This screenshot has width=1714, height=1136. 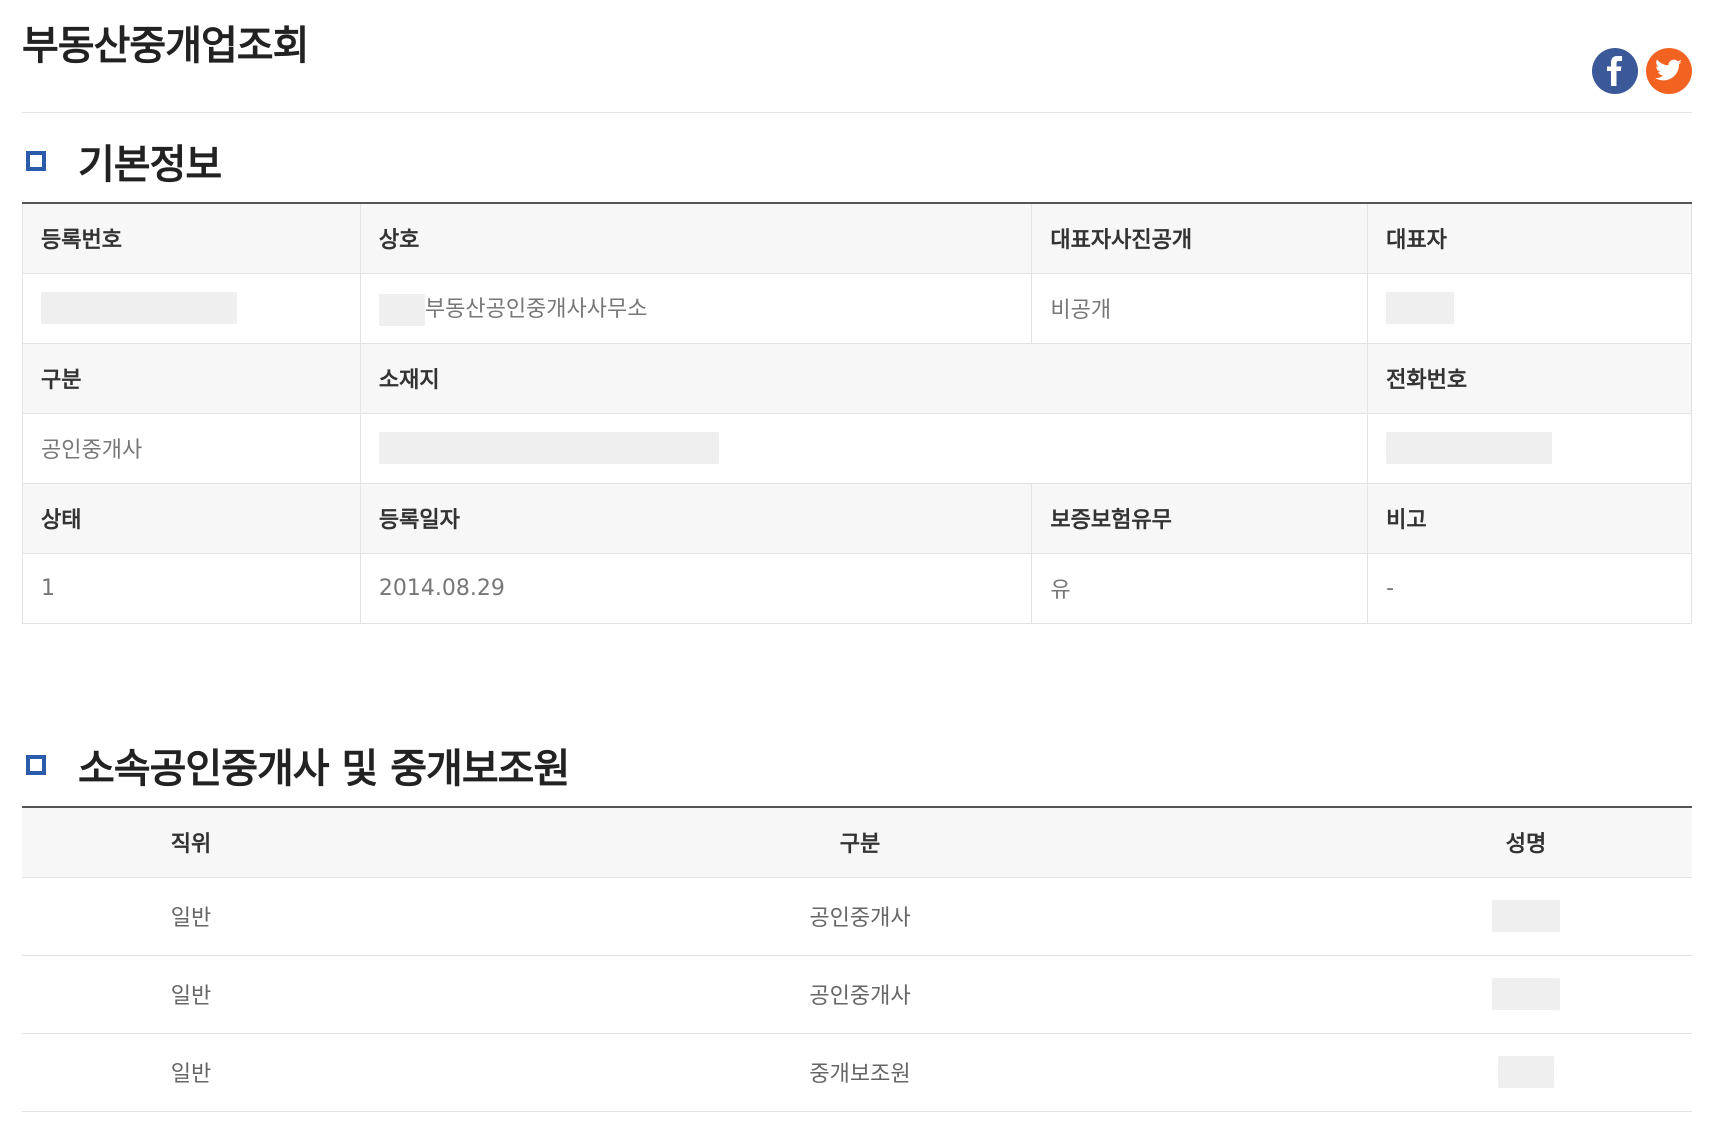 What do you see at coordinates (857, 112) in the screenshot?
I see `title-divider` at bounding box center [857, 112].